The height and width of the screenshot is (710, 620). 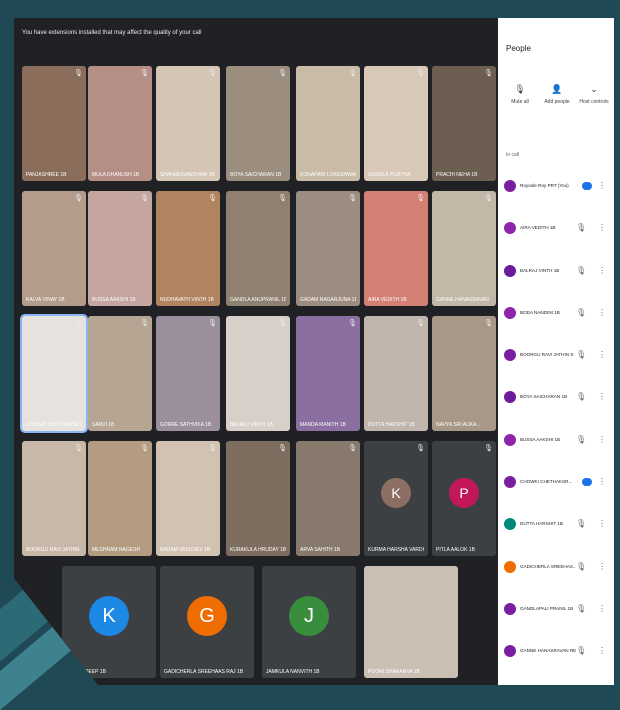 What do you see at coordinates (587, 482) in the screenshot?
I see `speaking-indicator-icon` at bounding box center [587, 482].